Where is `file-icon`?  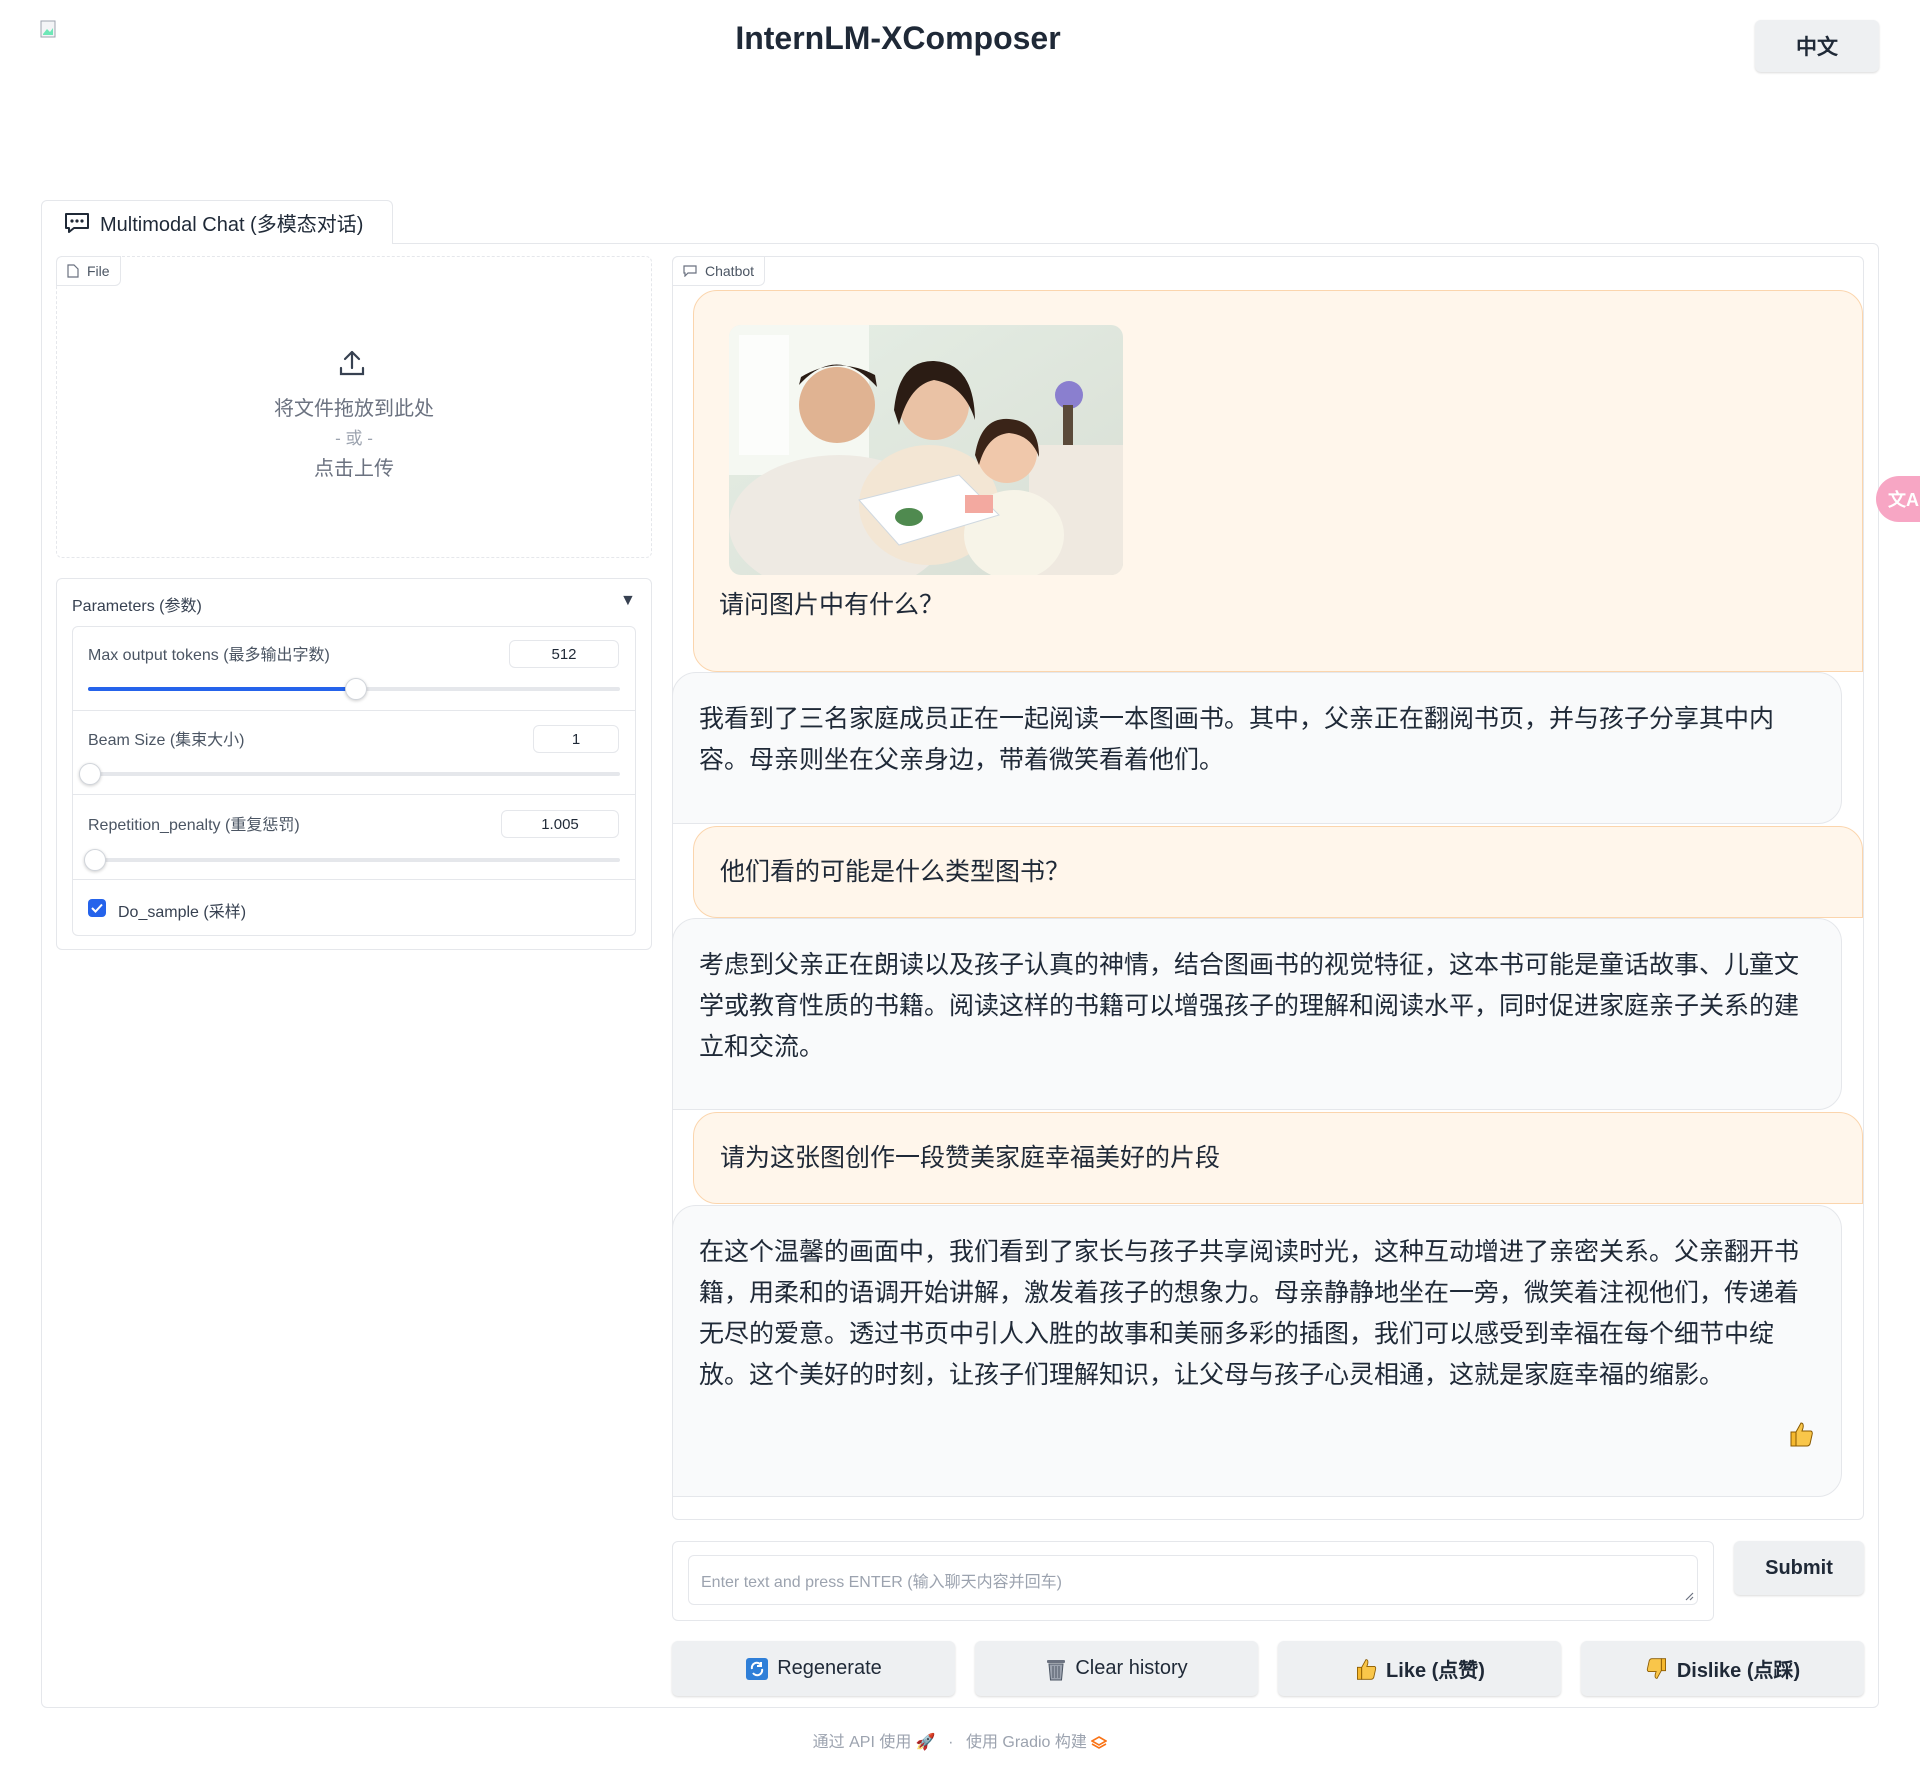
file-icon is located at coordinates (73, 271).